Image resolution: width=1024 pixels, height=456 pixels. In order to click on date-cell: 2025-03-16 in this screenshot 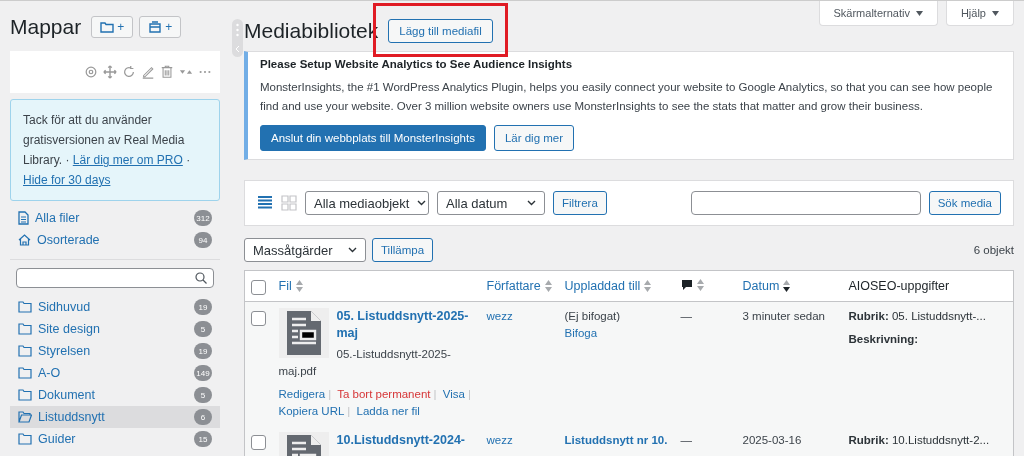, I will do `click(772, 440)`.